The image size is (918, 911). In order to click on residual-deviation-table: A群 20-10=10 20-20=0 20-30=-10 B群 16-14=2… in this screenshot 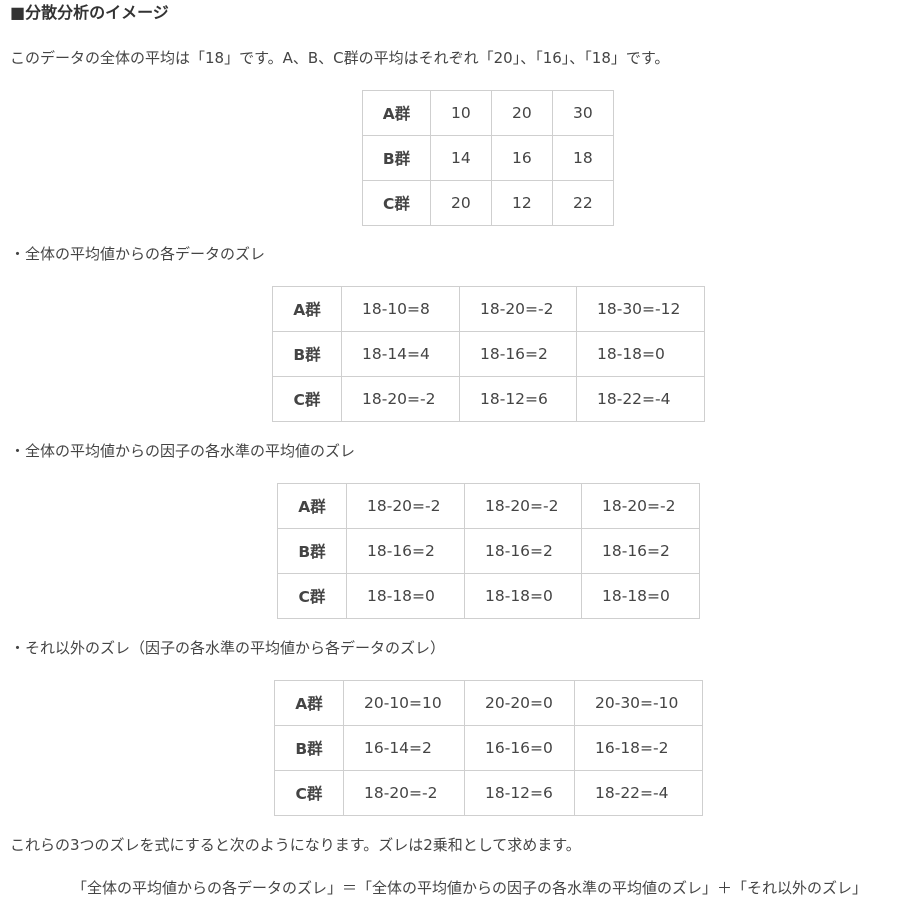, I will do `click(488, 748)`.